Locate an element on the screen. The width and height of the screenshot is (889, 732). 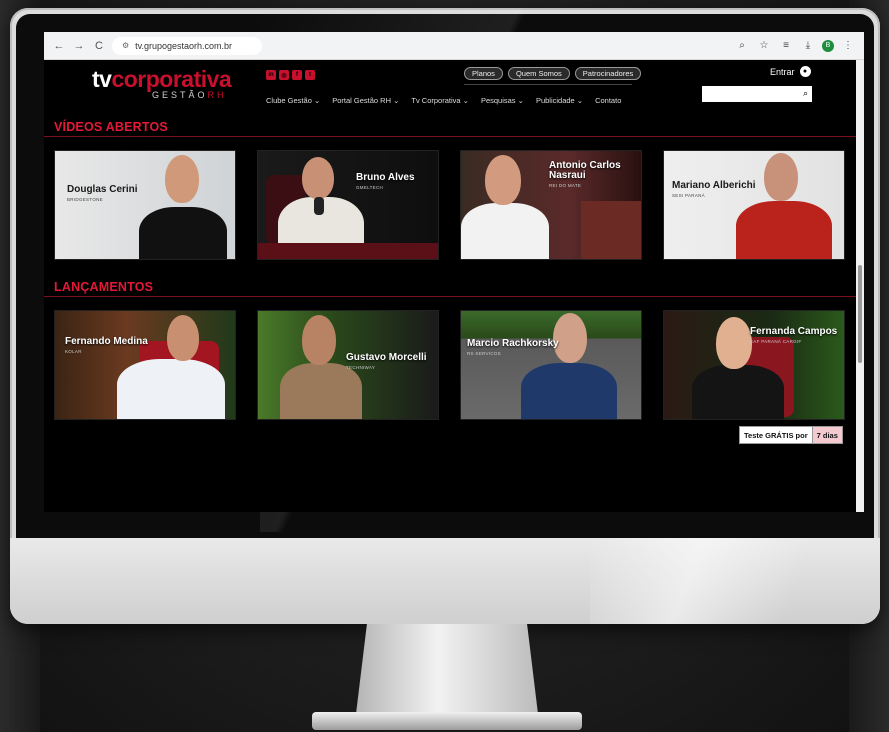
free-trial-days: 7 dias is located at coordinates (826, 435).